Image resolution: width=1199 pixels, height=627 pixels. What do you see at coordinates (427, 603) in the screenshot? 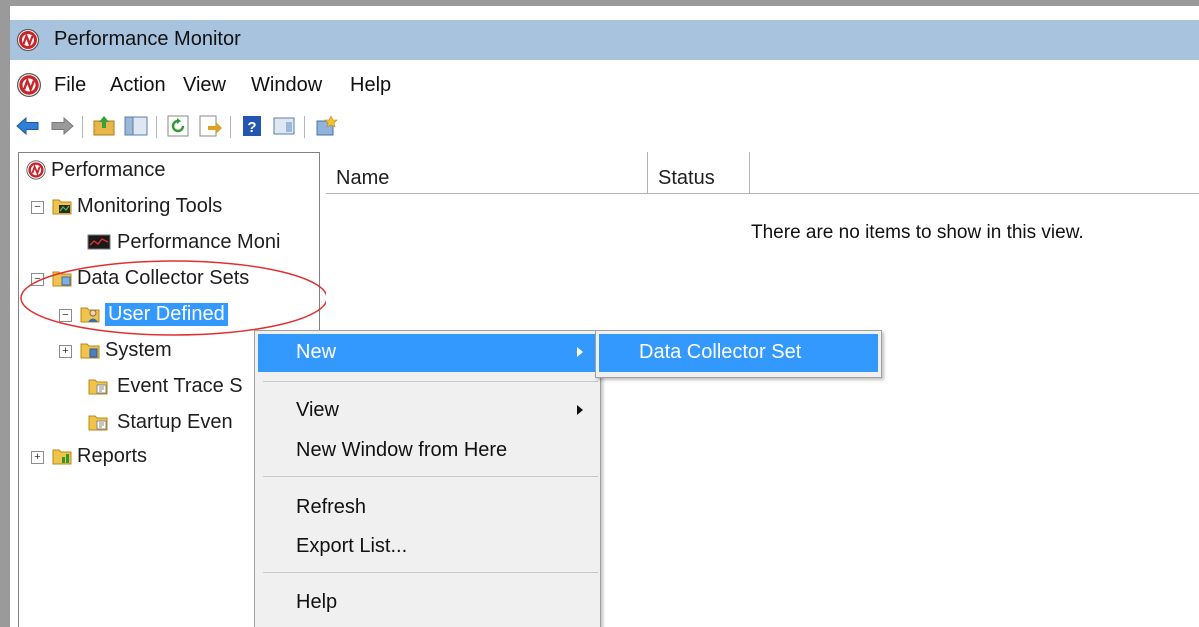
I see `menu-item-help: Help` at bounding box center [427, 603].